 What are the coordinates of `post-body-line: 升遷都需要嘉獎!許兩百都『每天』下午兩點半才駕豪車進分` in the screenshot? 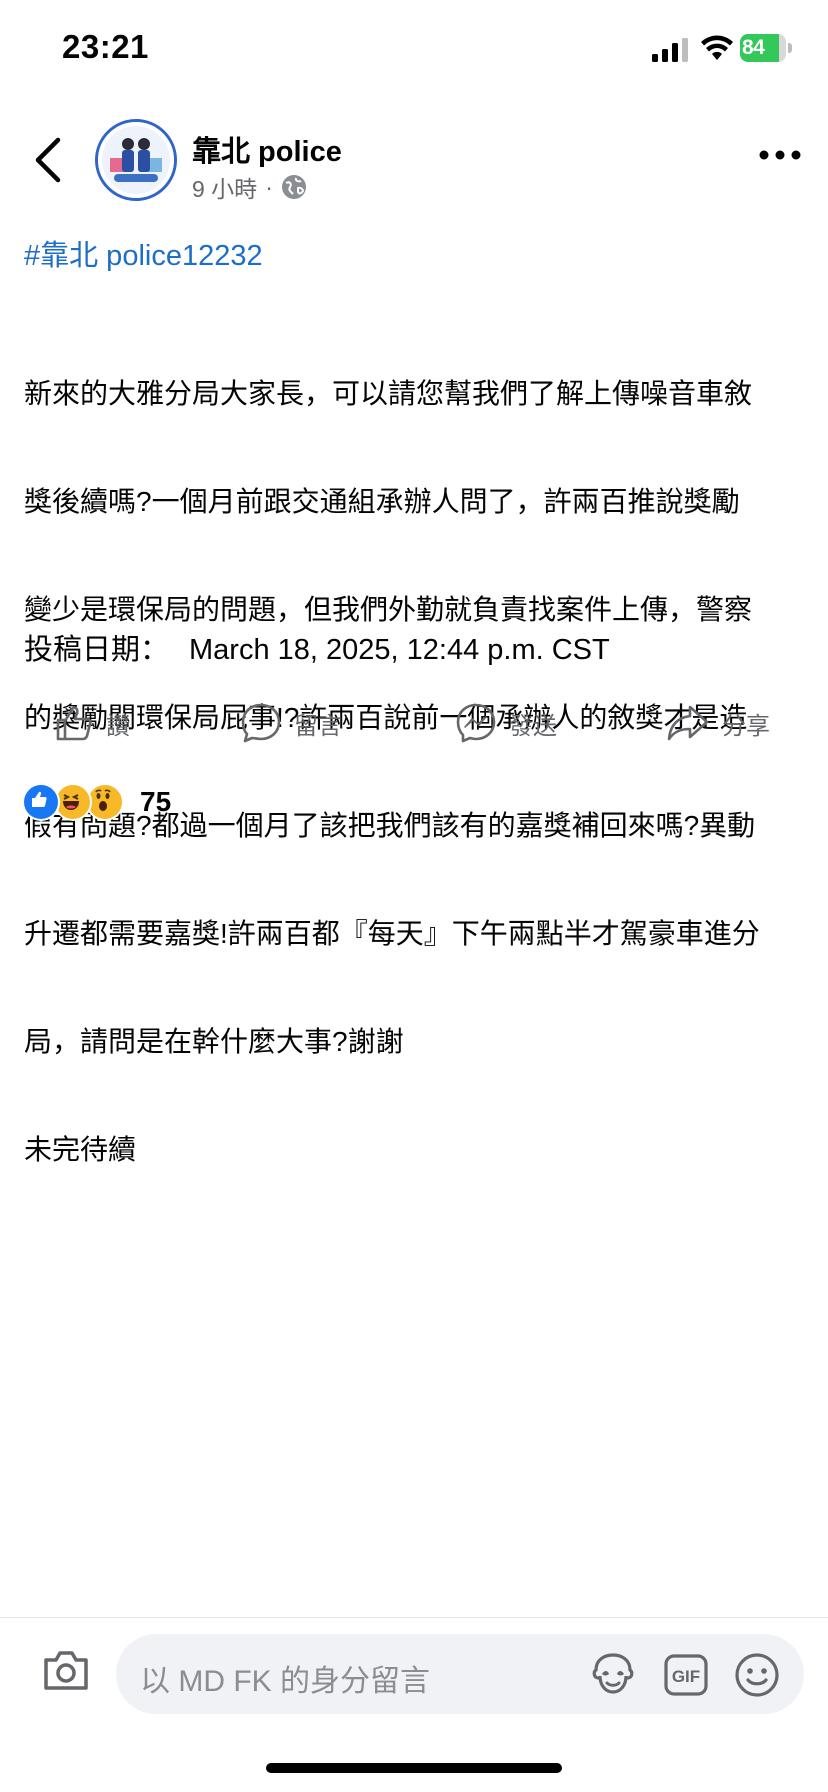 It's located at (392, 933).